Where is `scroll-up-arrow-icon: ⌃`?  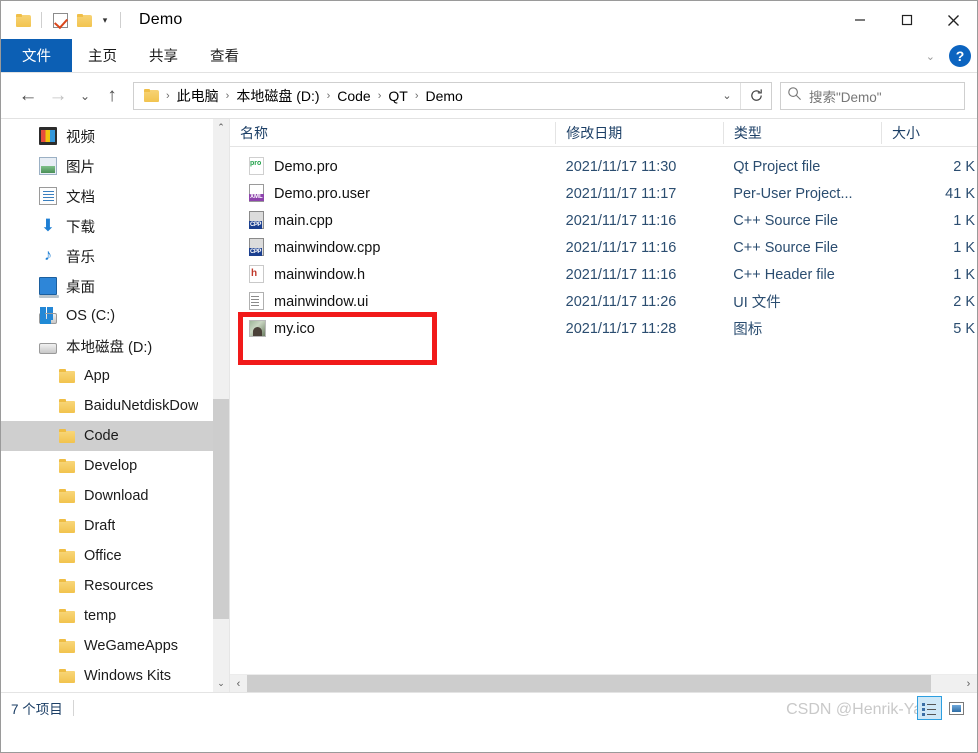 scroll-up-arrow-icon: ⌃ is located at coordinates (221, 127).